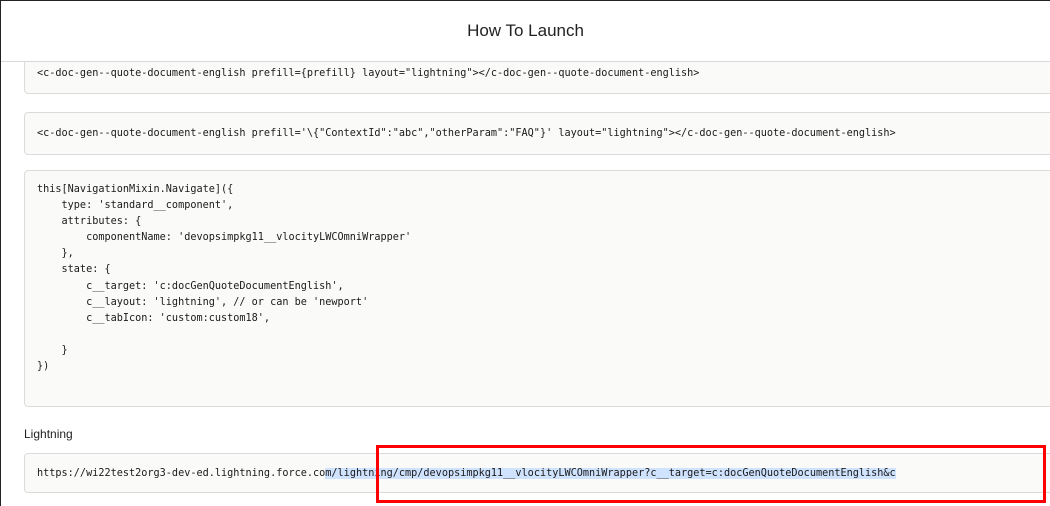 The width and height of the screenshot is (1050, 506). Describe the element at coordinates (48, 434) in the screenshot. I see `lightning-label: Lightning` at that location.